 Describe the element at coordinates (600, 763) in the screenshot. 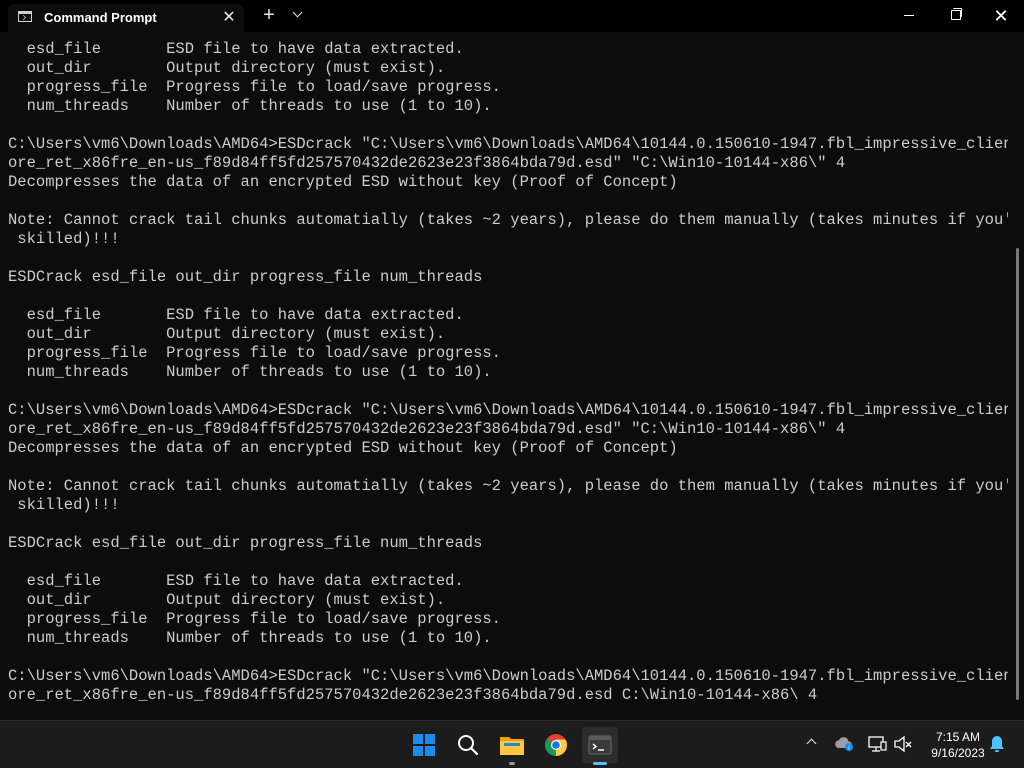

I see `active-indicator` at that location.